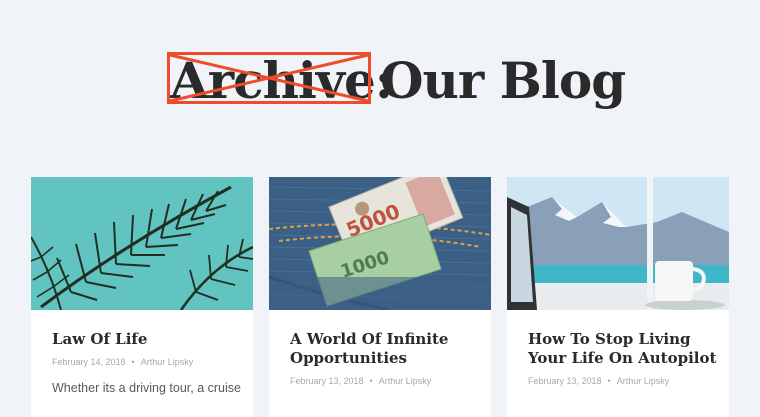  What do you see at coordinates (269, 78) in the screenshot?
I see `strike-cross` at bounding box center [269, 78].